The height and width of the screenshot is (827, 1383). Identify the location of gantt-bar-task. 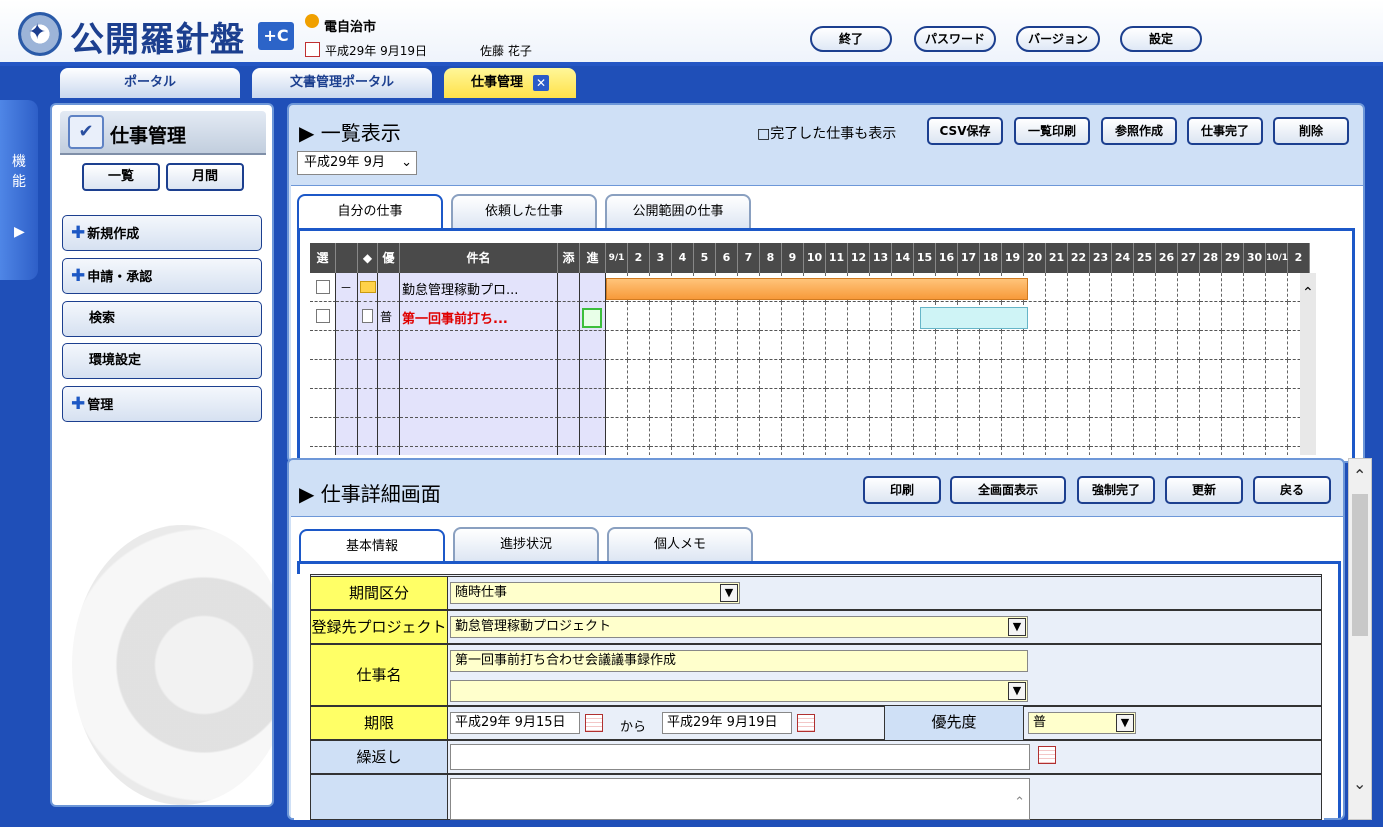
(974, 318).